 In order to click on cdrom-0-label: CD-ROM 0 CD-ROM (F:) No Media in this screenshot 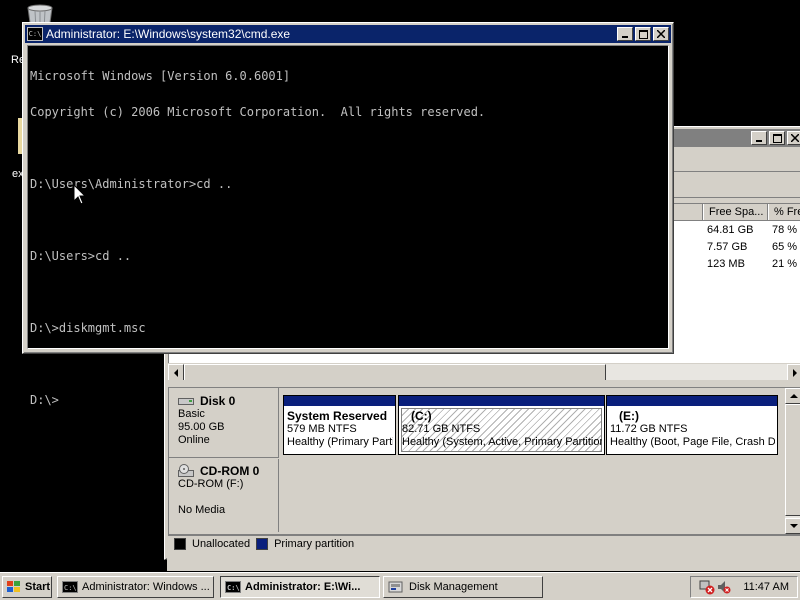, I will do `click(224, 495)`.